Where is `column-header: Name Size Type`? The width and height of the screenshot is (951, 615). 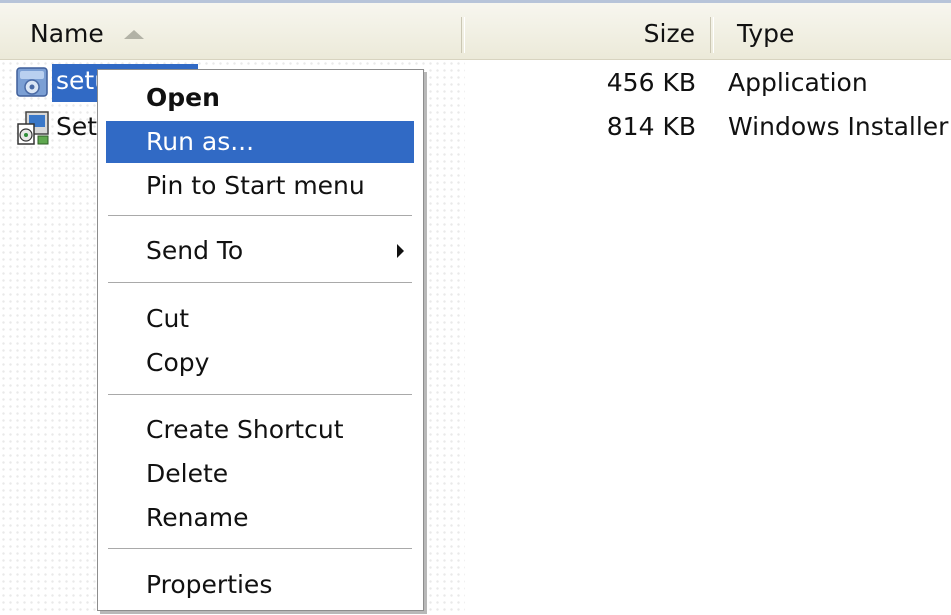
column-header: Name Size Type is located at coordinates (475, 30).